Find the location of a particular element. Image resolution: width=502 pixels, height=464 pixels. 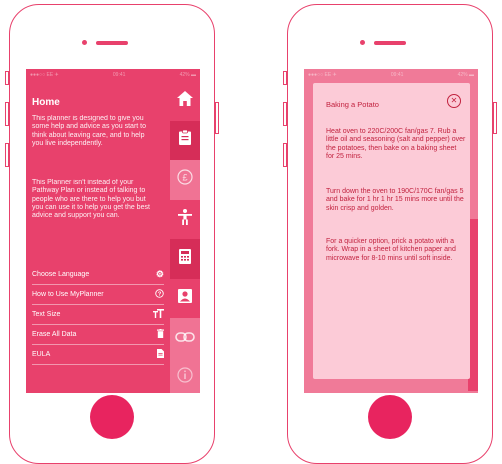

menu-item-label: Erase All Data is located at coordinates (54, 334).